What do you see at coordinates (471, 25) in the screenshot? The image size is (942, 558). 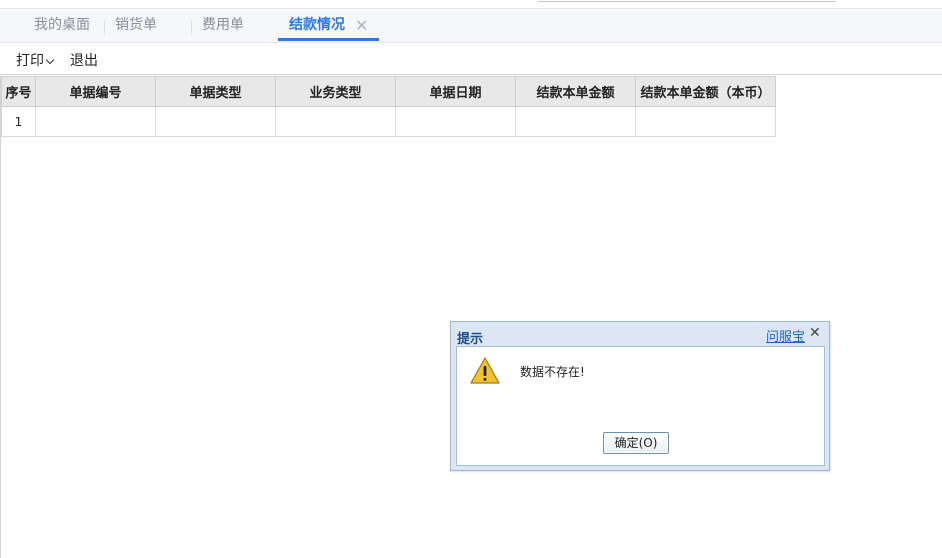 I see `tab-bar: 我的桌面 销货单 费用单 结款情况 ✕` at bounding box center [471, 25].